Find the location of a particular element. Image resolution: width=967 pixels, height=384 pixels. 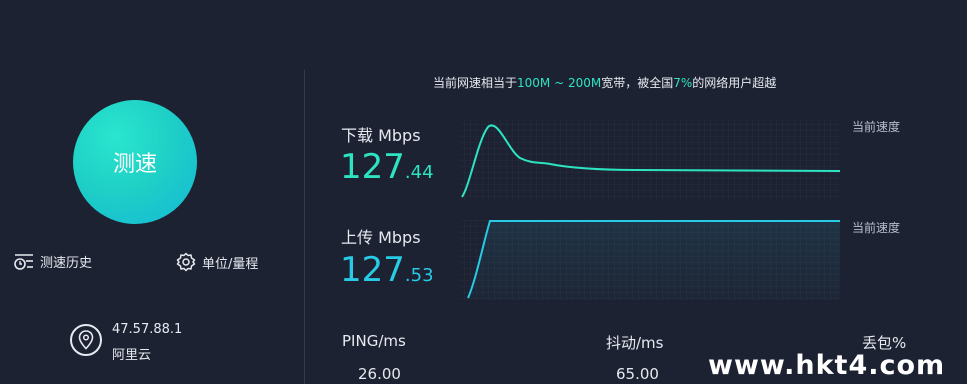

message-percent: 7% is located at coordinates (683, 83).